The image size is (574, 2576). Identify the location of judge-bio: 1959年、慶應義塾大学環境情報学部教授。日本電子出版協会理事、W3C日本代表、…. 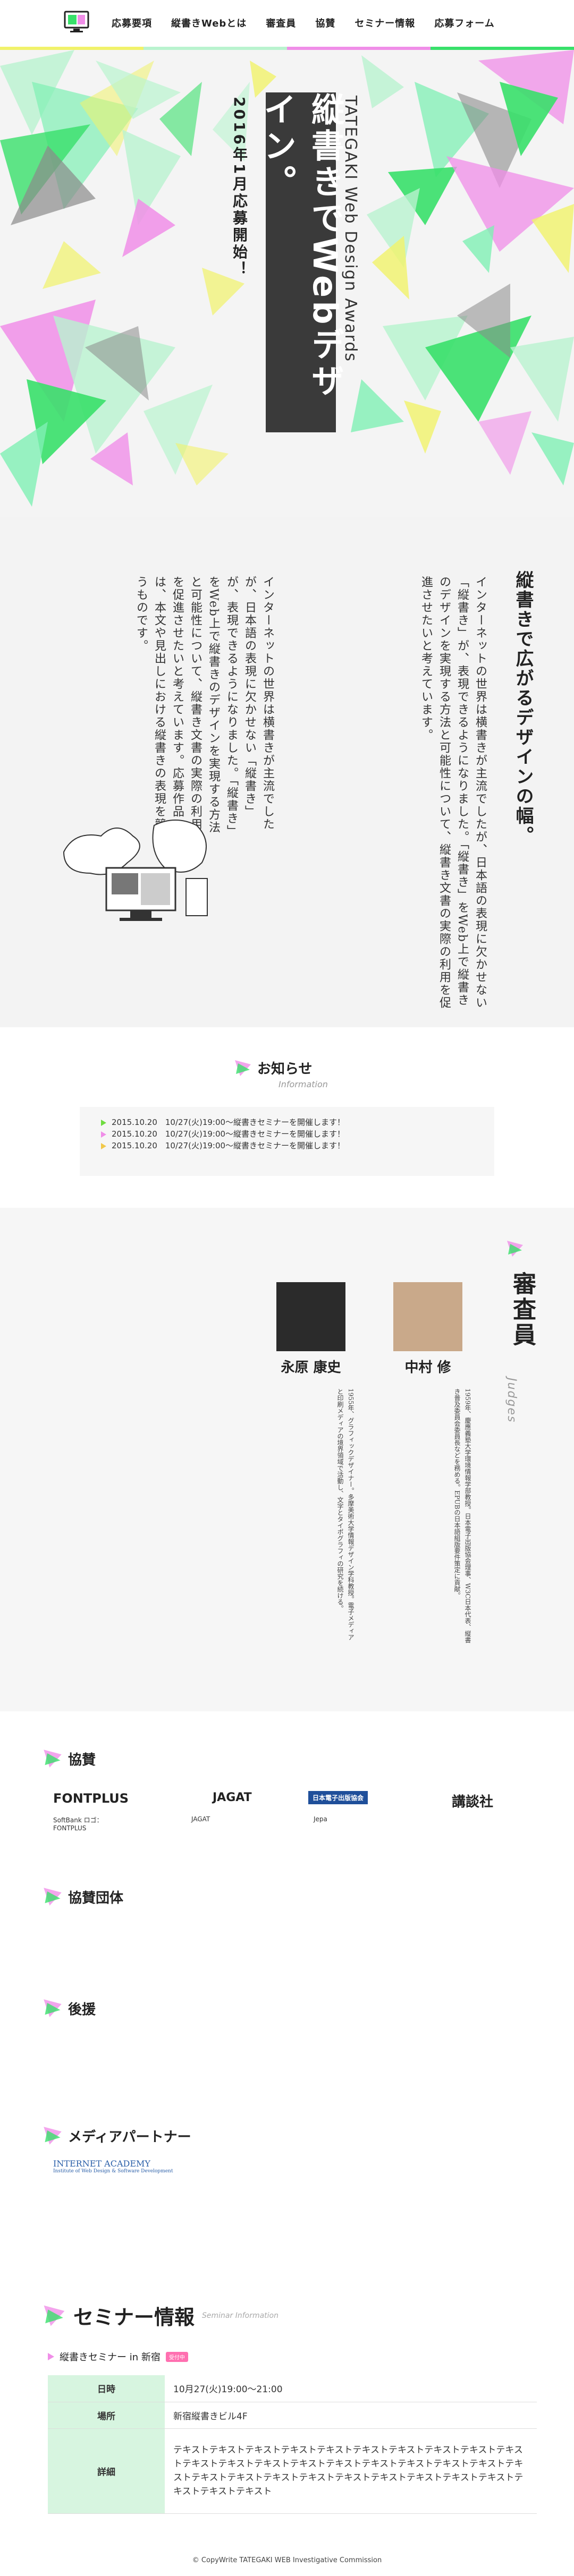
(462, 1516).